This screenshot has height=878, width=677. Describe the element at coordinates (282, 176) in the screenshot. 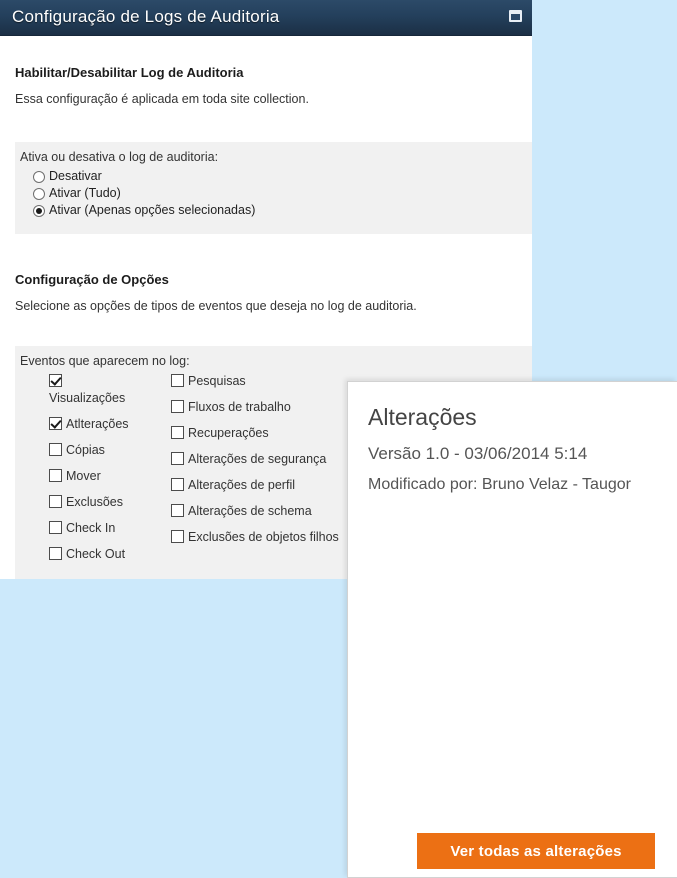

I see `radio-option-desativar: Desativar` at that location.